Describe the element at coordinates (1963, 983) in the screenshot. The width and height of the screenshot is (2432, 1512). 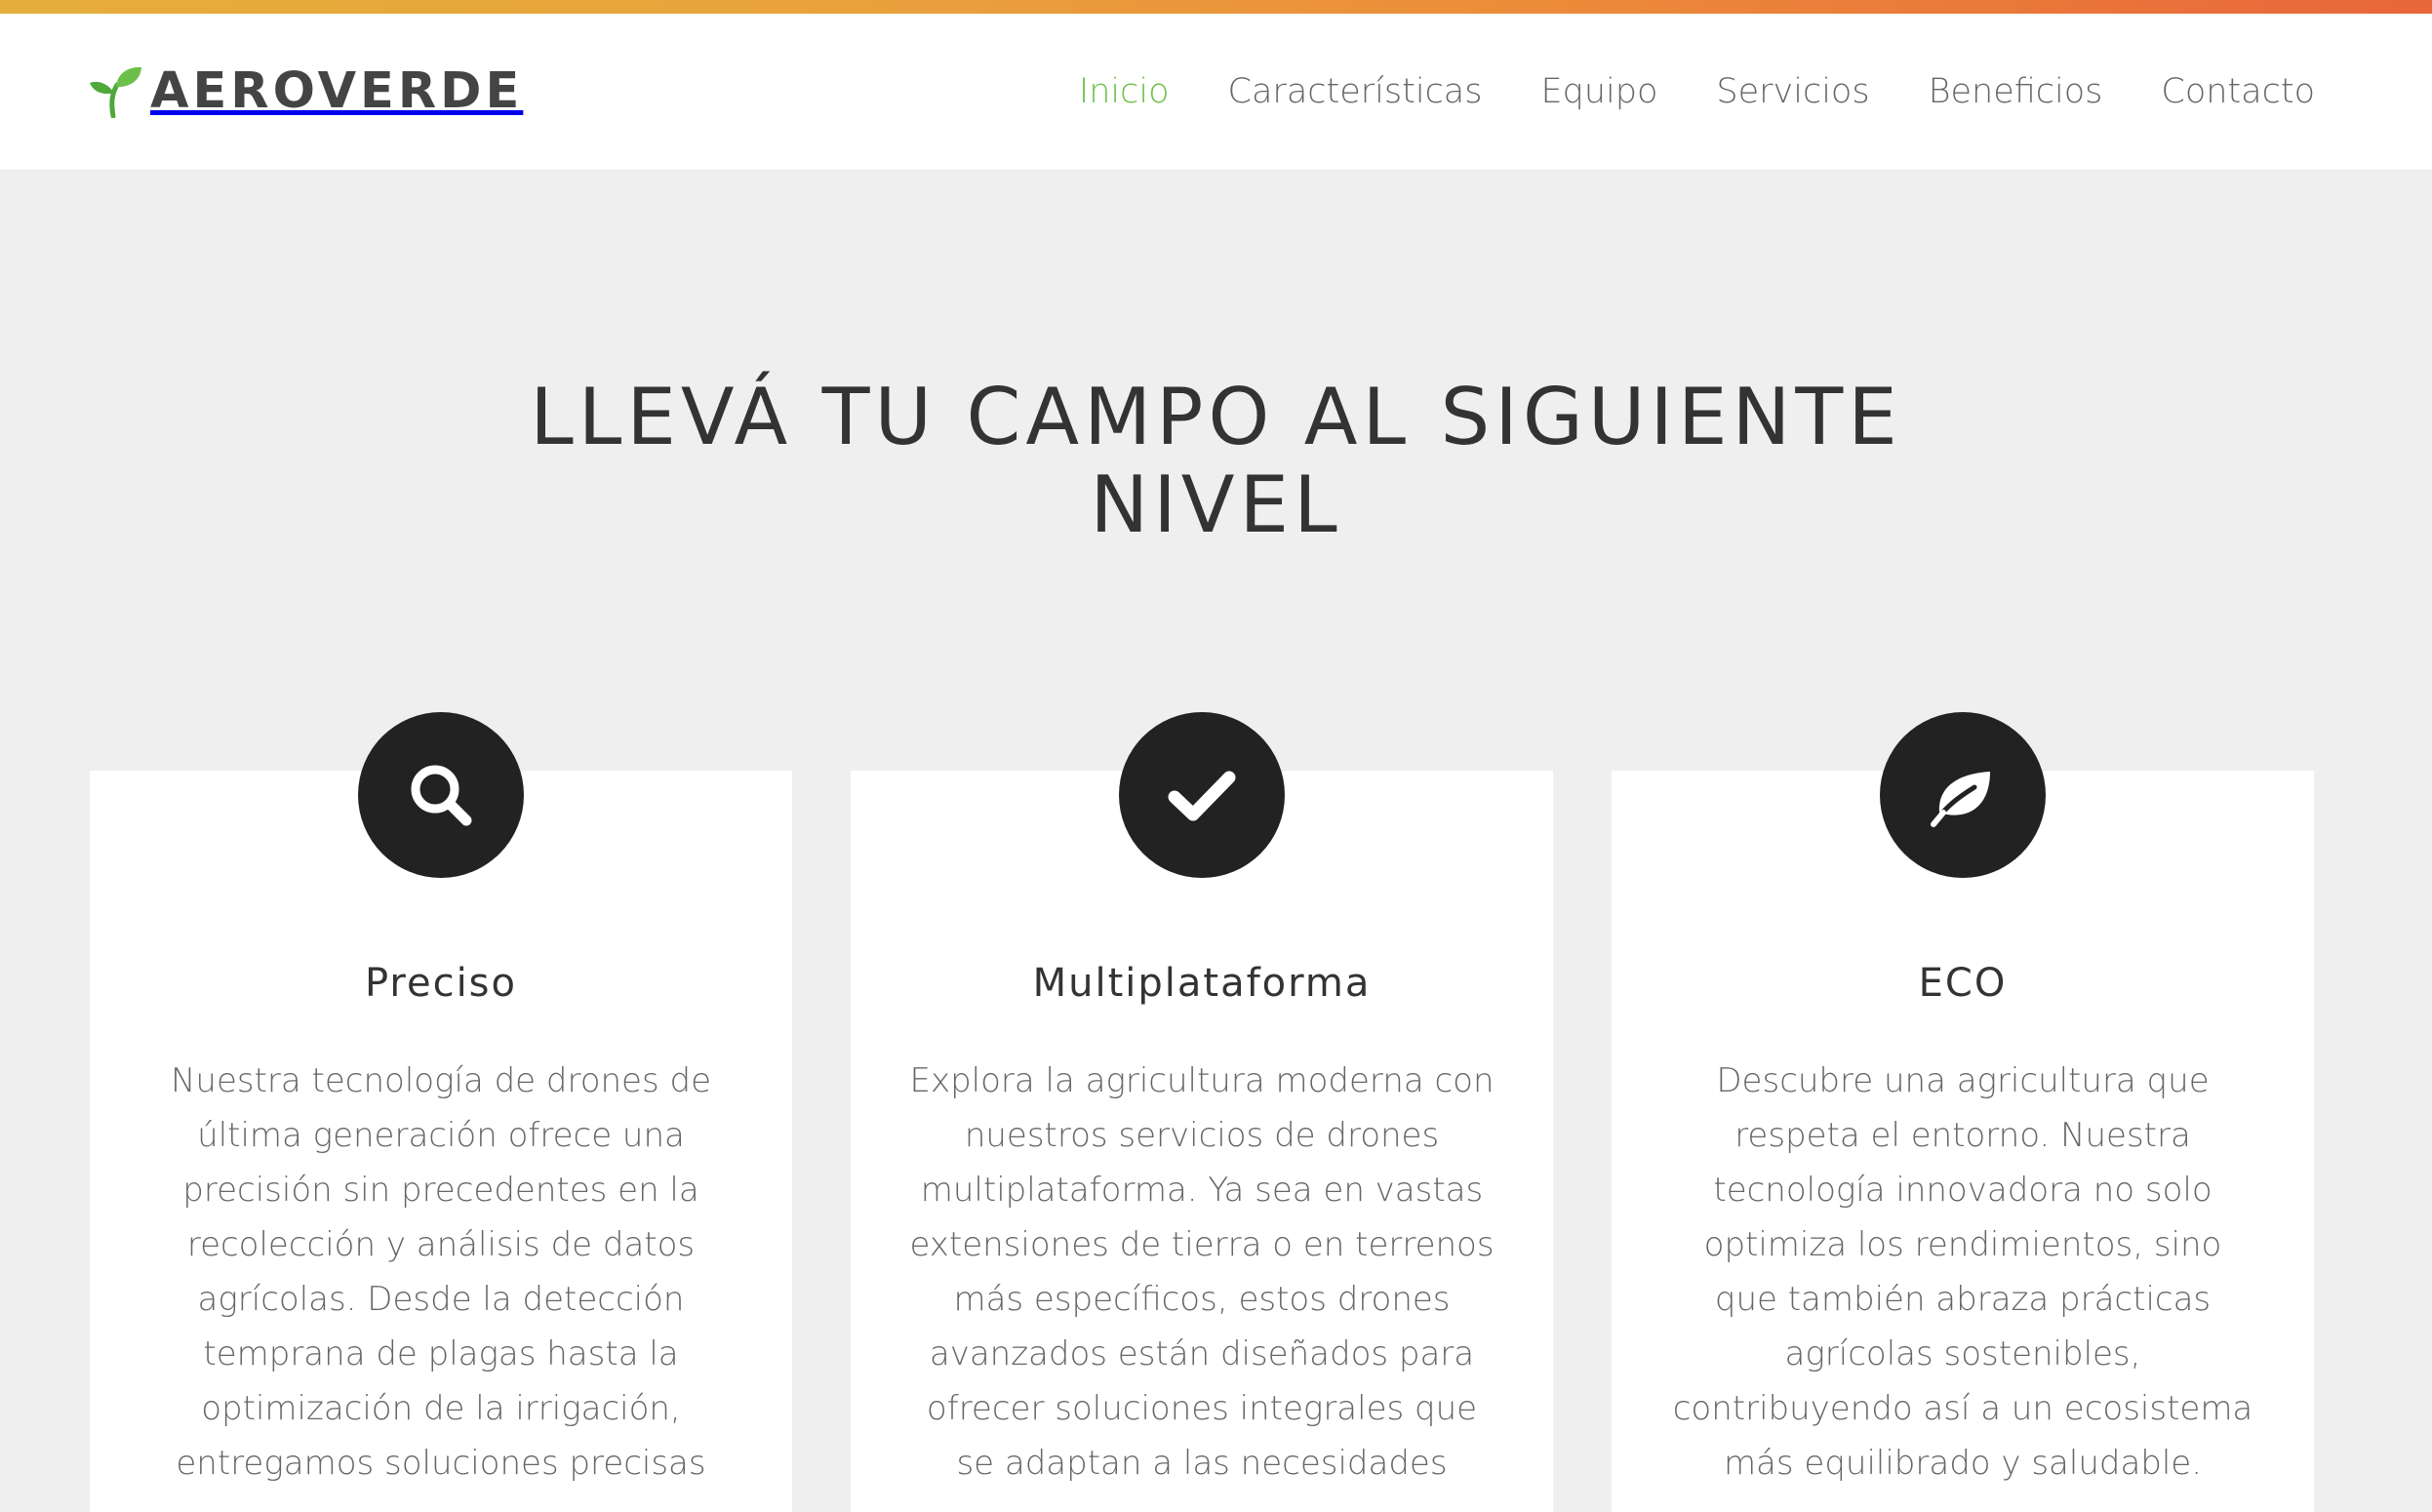
I see `feature-title: ECO` at that location.